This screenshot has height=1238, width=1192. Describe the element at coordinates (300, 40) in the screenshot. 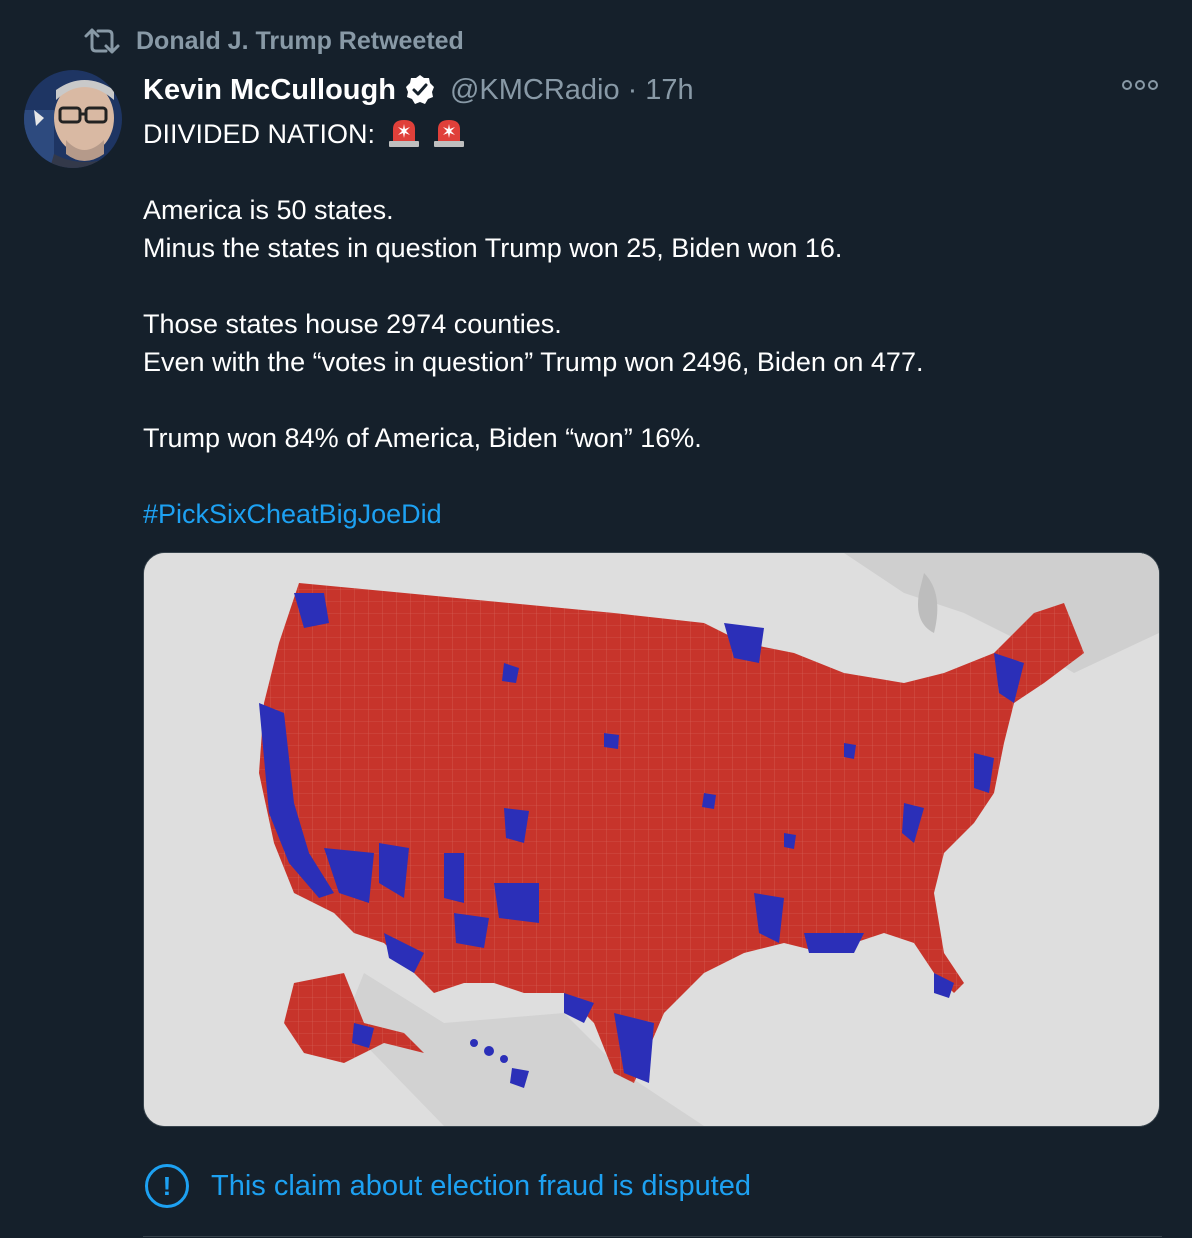

I see `retweet-label: Donald J. Trump Retweeted` at that location.